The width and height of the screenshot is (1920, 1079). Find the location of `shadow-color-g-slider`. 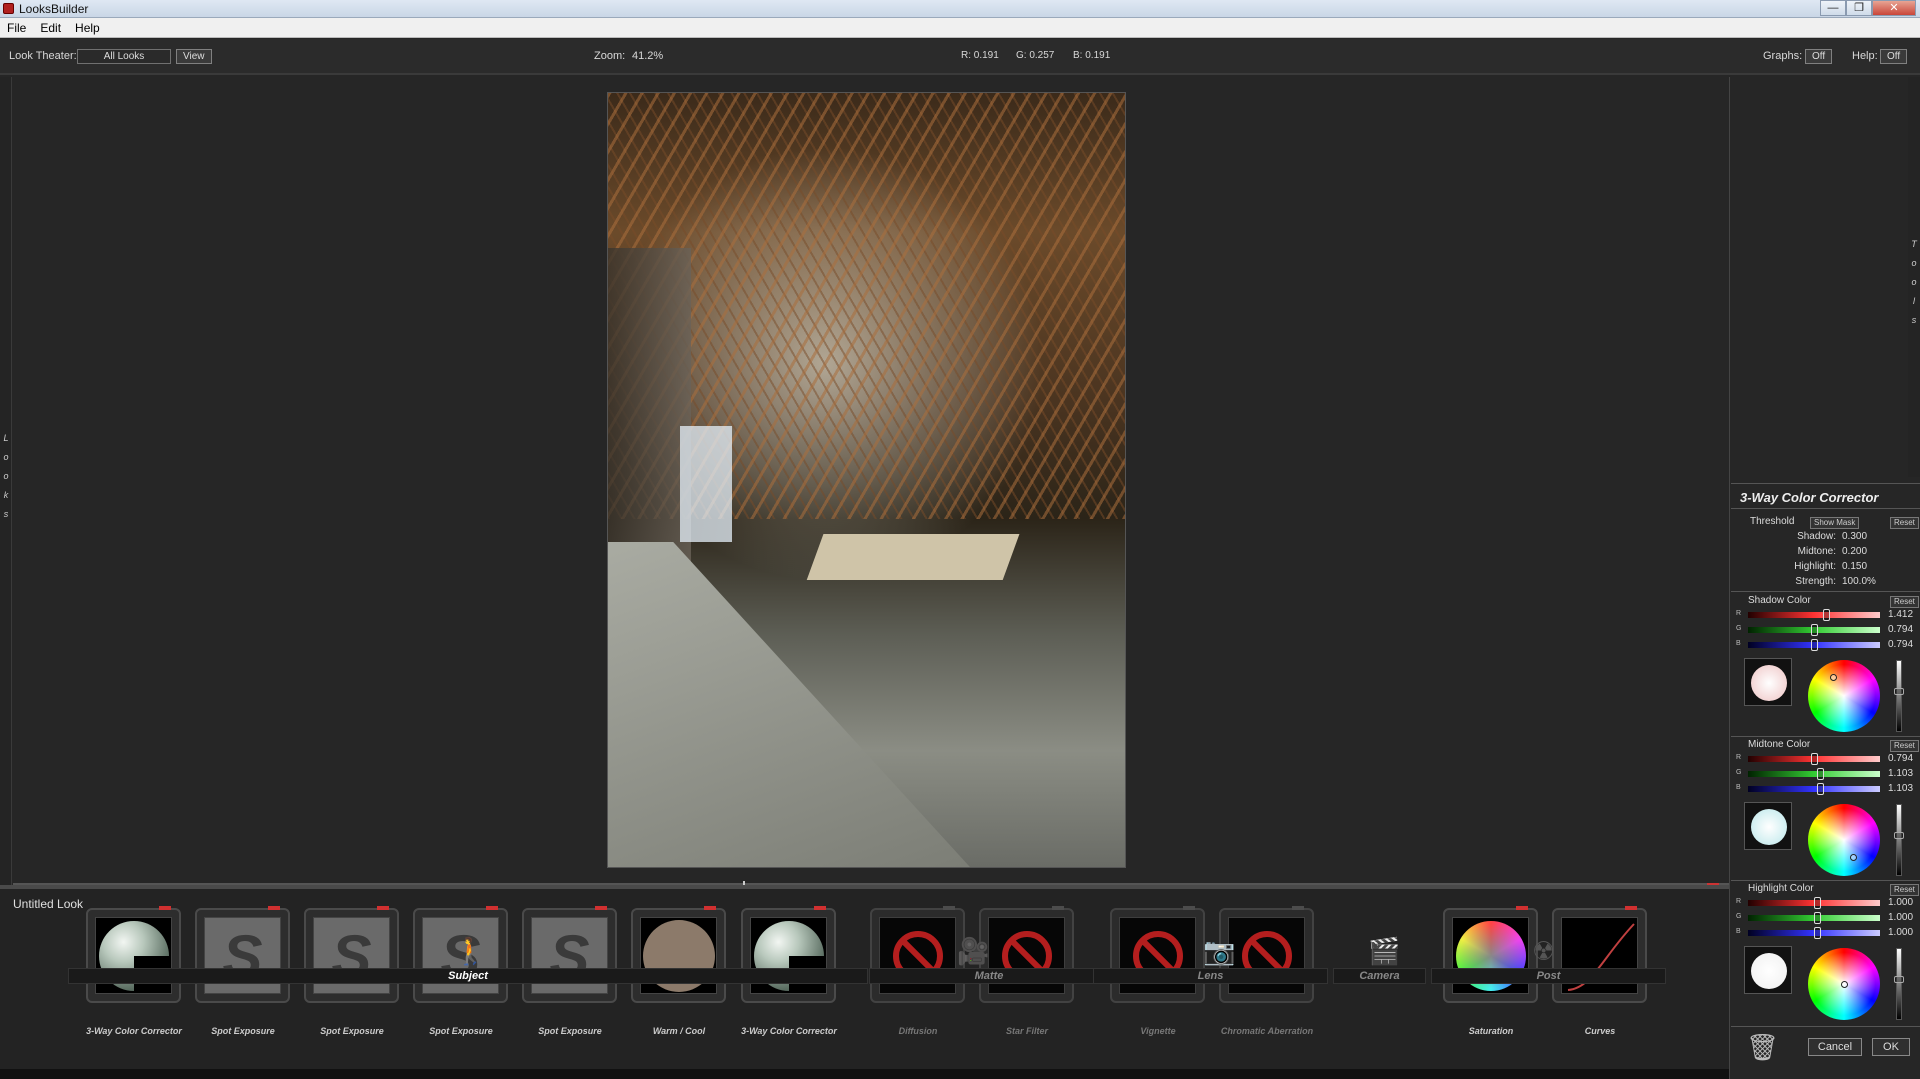

shadow-color-g-slider is located at coordinates (1814, 630).